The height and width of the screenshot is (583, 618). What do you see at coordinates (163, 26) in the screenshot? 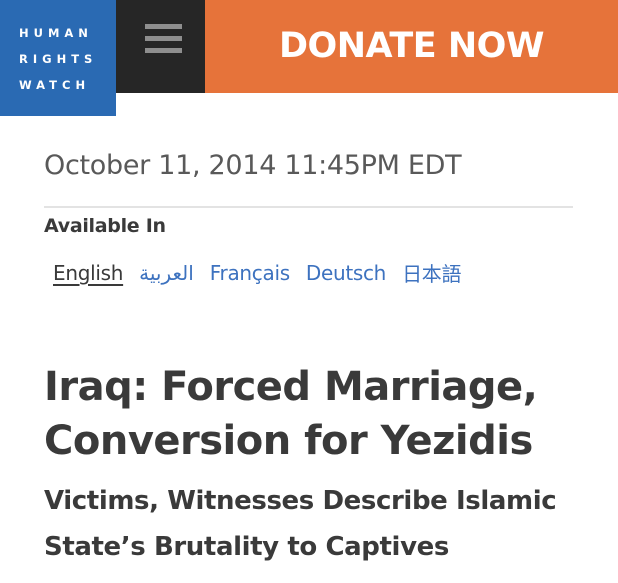
I see `menu-bar-top` at bounding box center [163, 26].